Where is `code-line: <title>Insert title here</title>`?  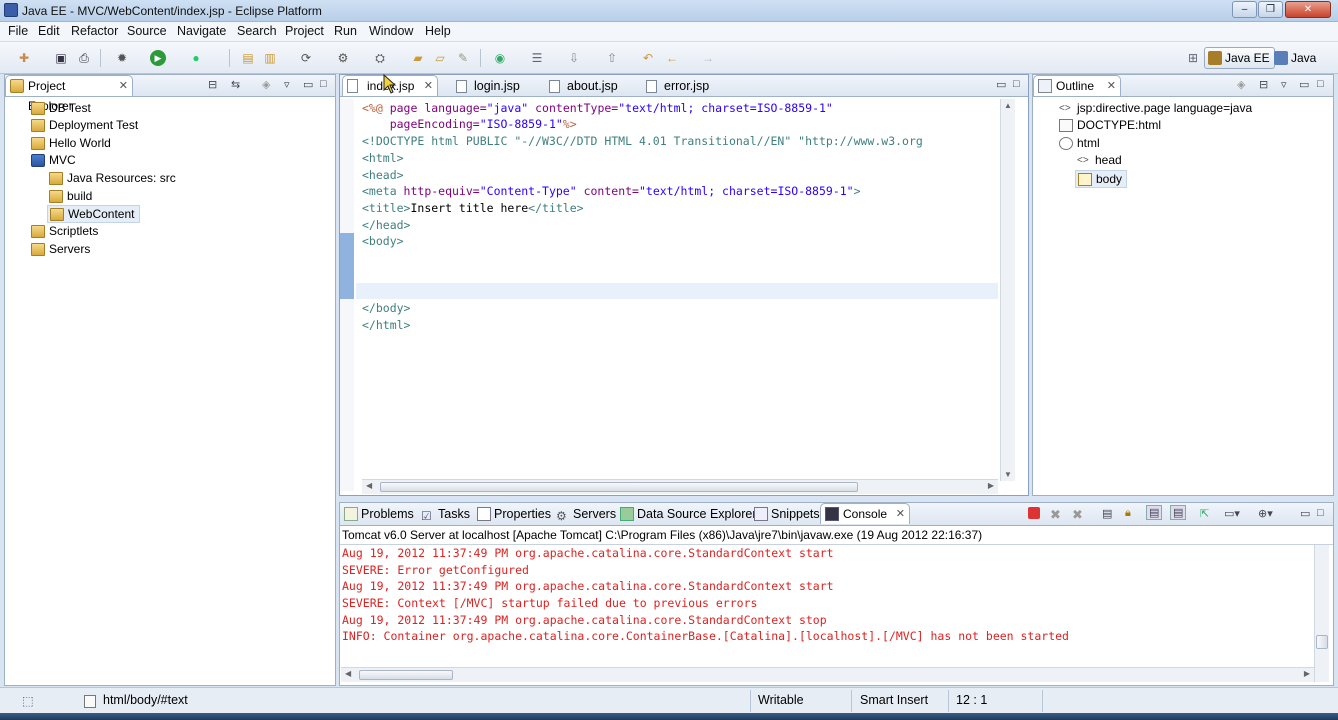
code-line: <title>Insert title here</title> is located at coordinates (473, 208).